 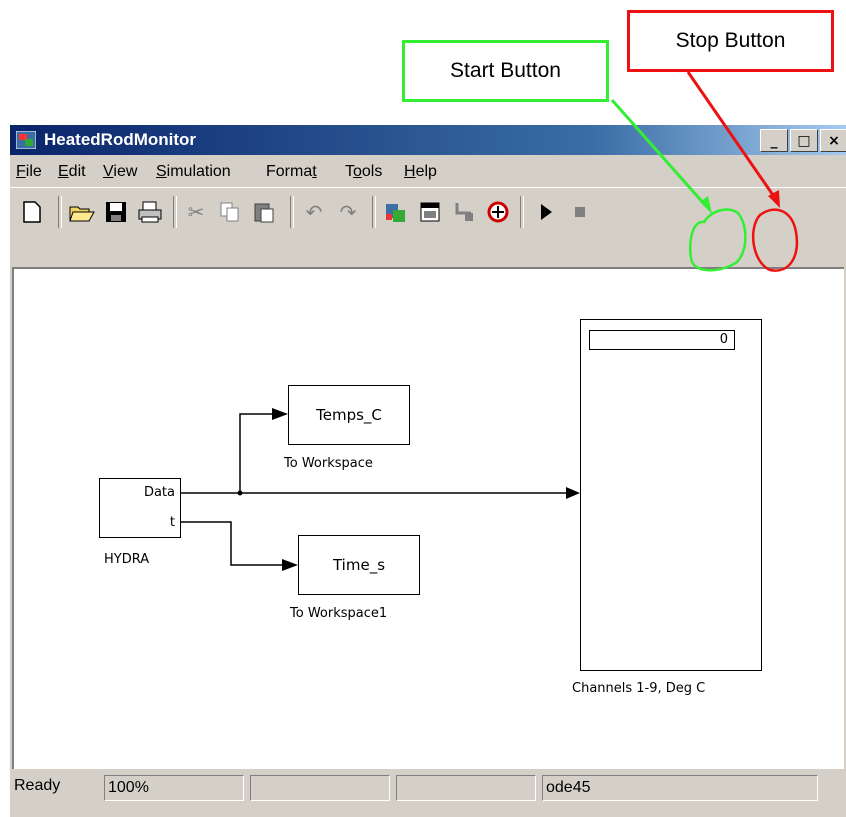 I want to click on time-variable: Time_s, so click(x=359, y=565).